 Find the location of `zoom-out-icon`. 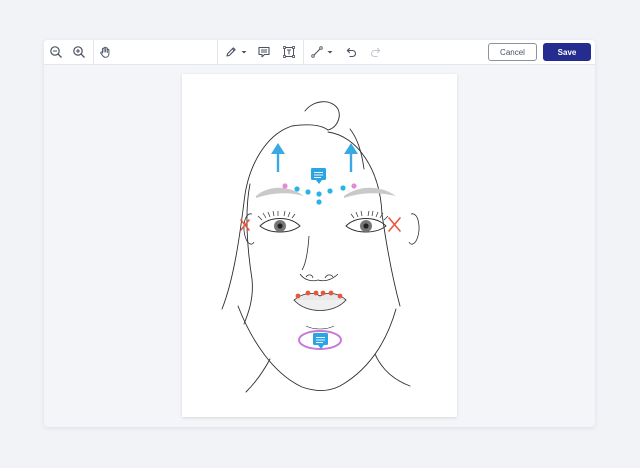

zoom-out-icon is located at coordinates (56, 52).